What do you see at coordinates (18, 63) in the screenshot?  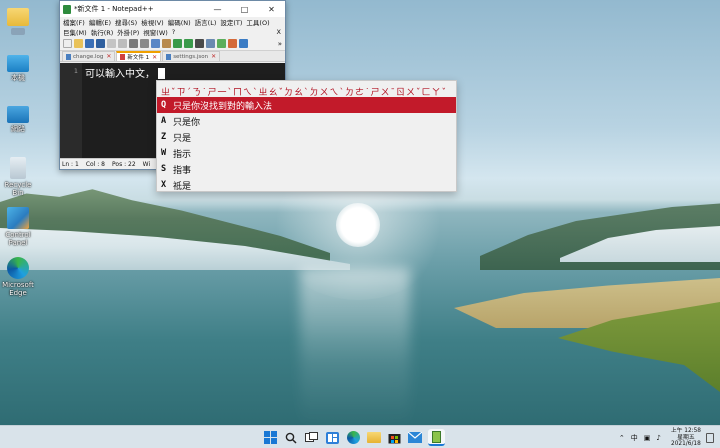 I see `this-pc-icon` at bounding box center [18, 63].